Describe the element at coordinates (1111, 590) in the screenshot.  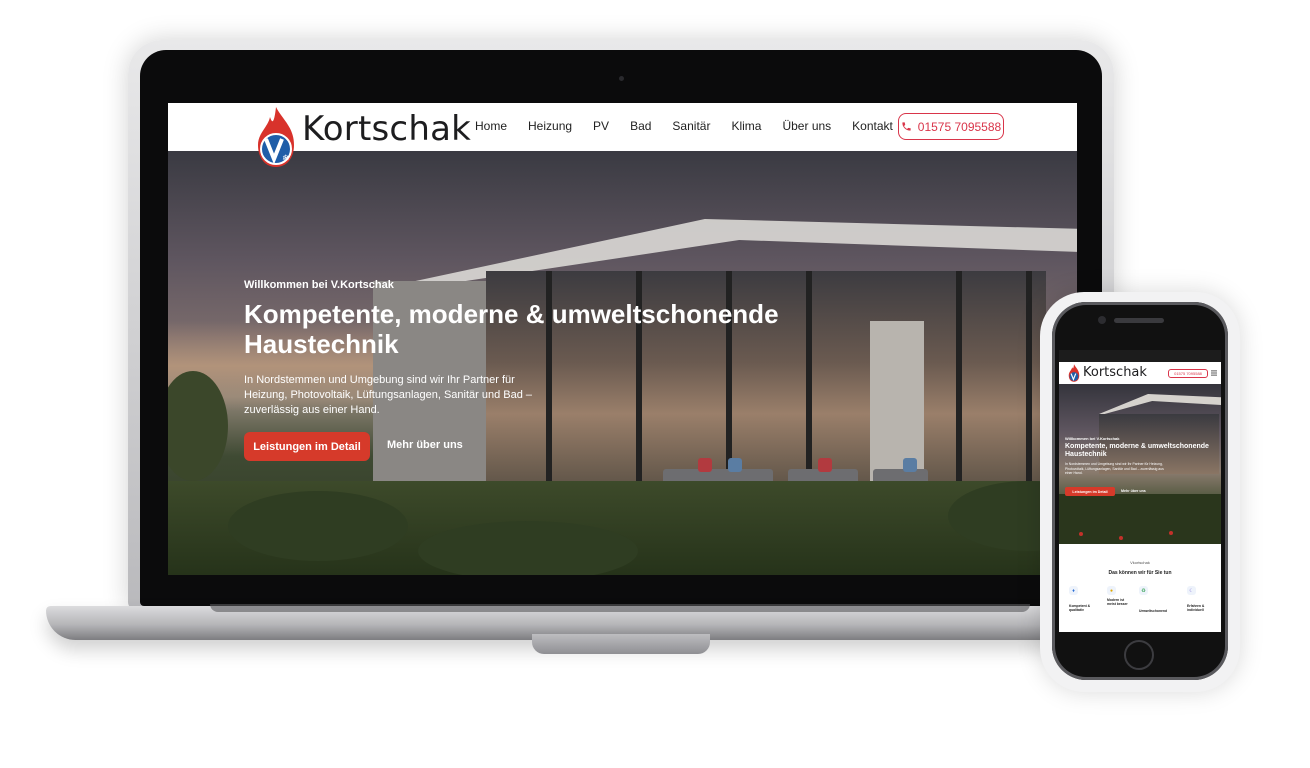
I see `bulb-icon: ●` at that location.